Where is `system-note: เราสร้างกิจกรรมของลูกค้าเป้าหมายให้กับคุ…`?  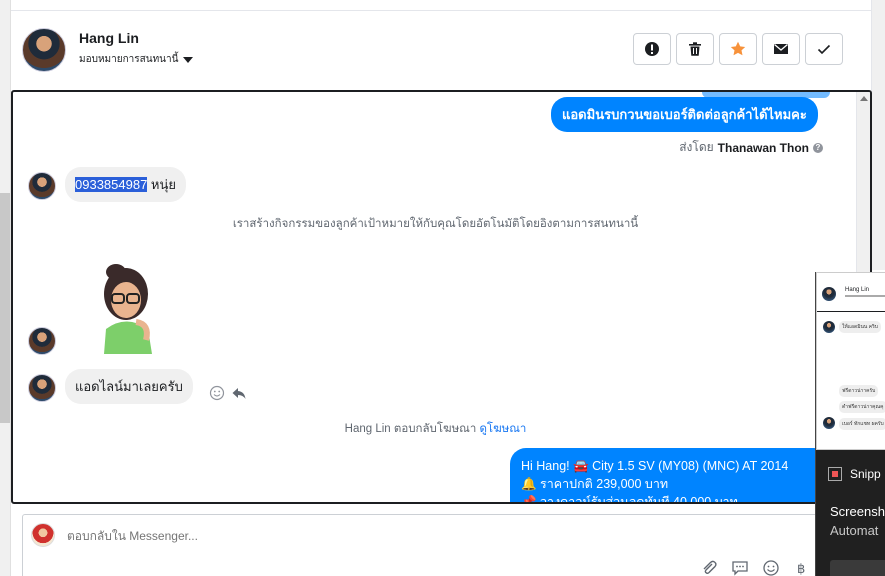 system-note: เราสร้างกิจกรรมของลูกค้าเป้าหมายให้กับคุ… is located at coordinates (435, 224).